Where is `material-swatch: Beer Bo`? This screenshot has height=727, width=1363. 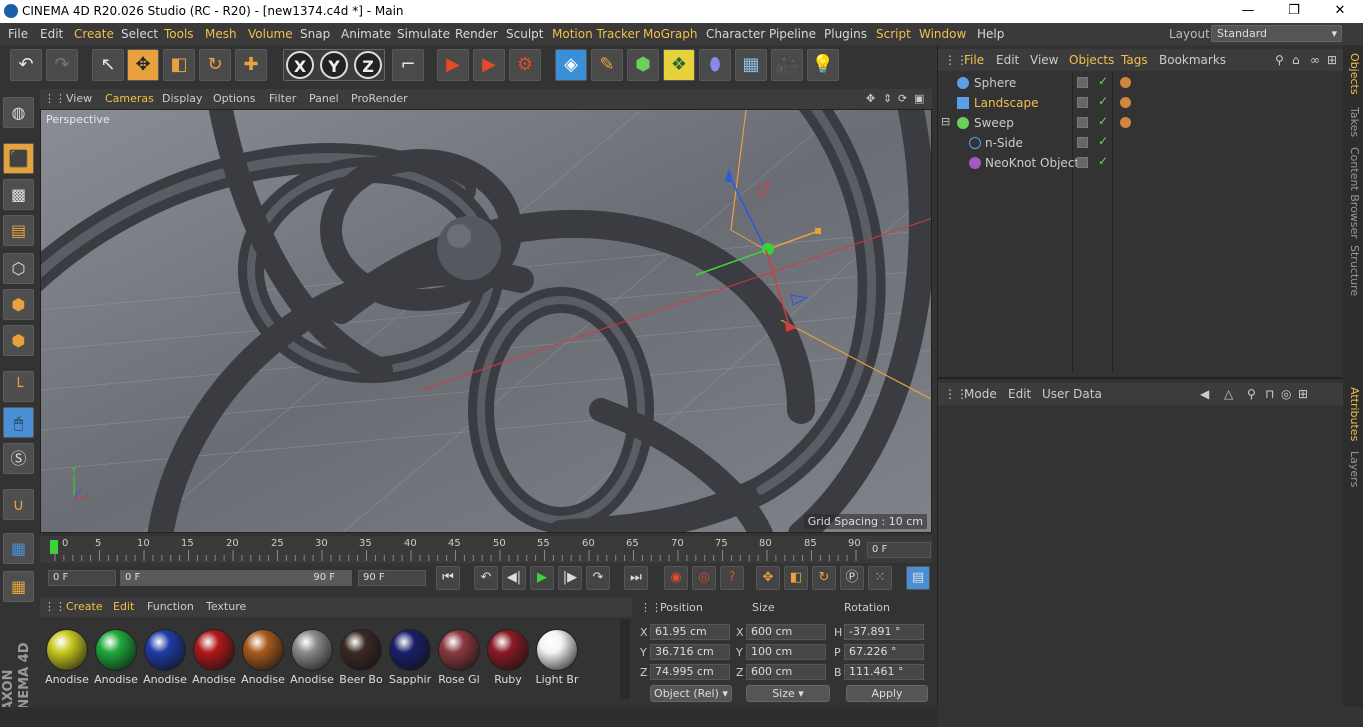
material-swatch: Beer Bo is located at coordinates (361, 657).